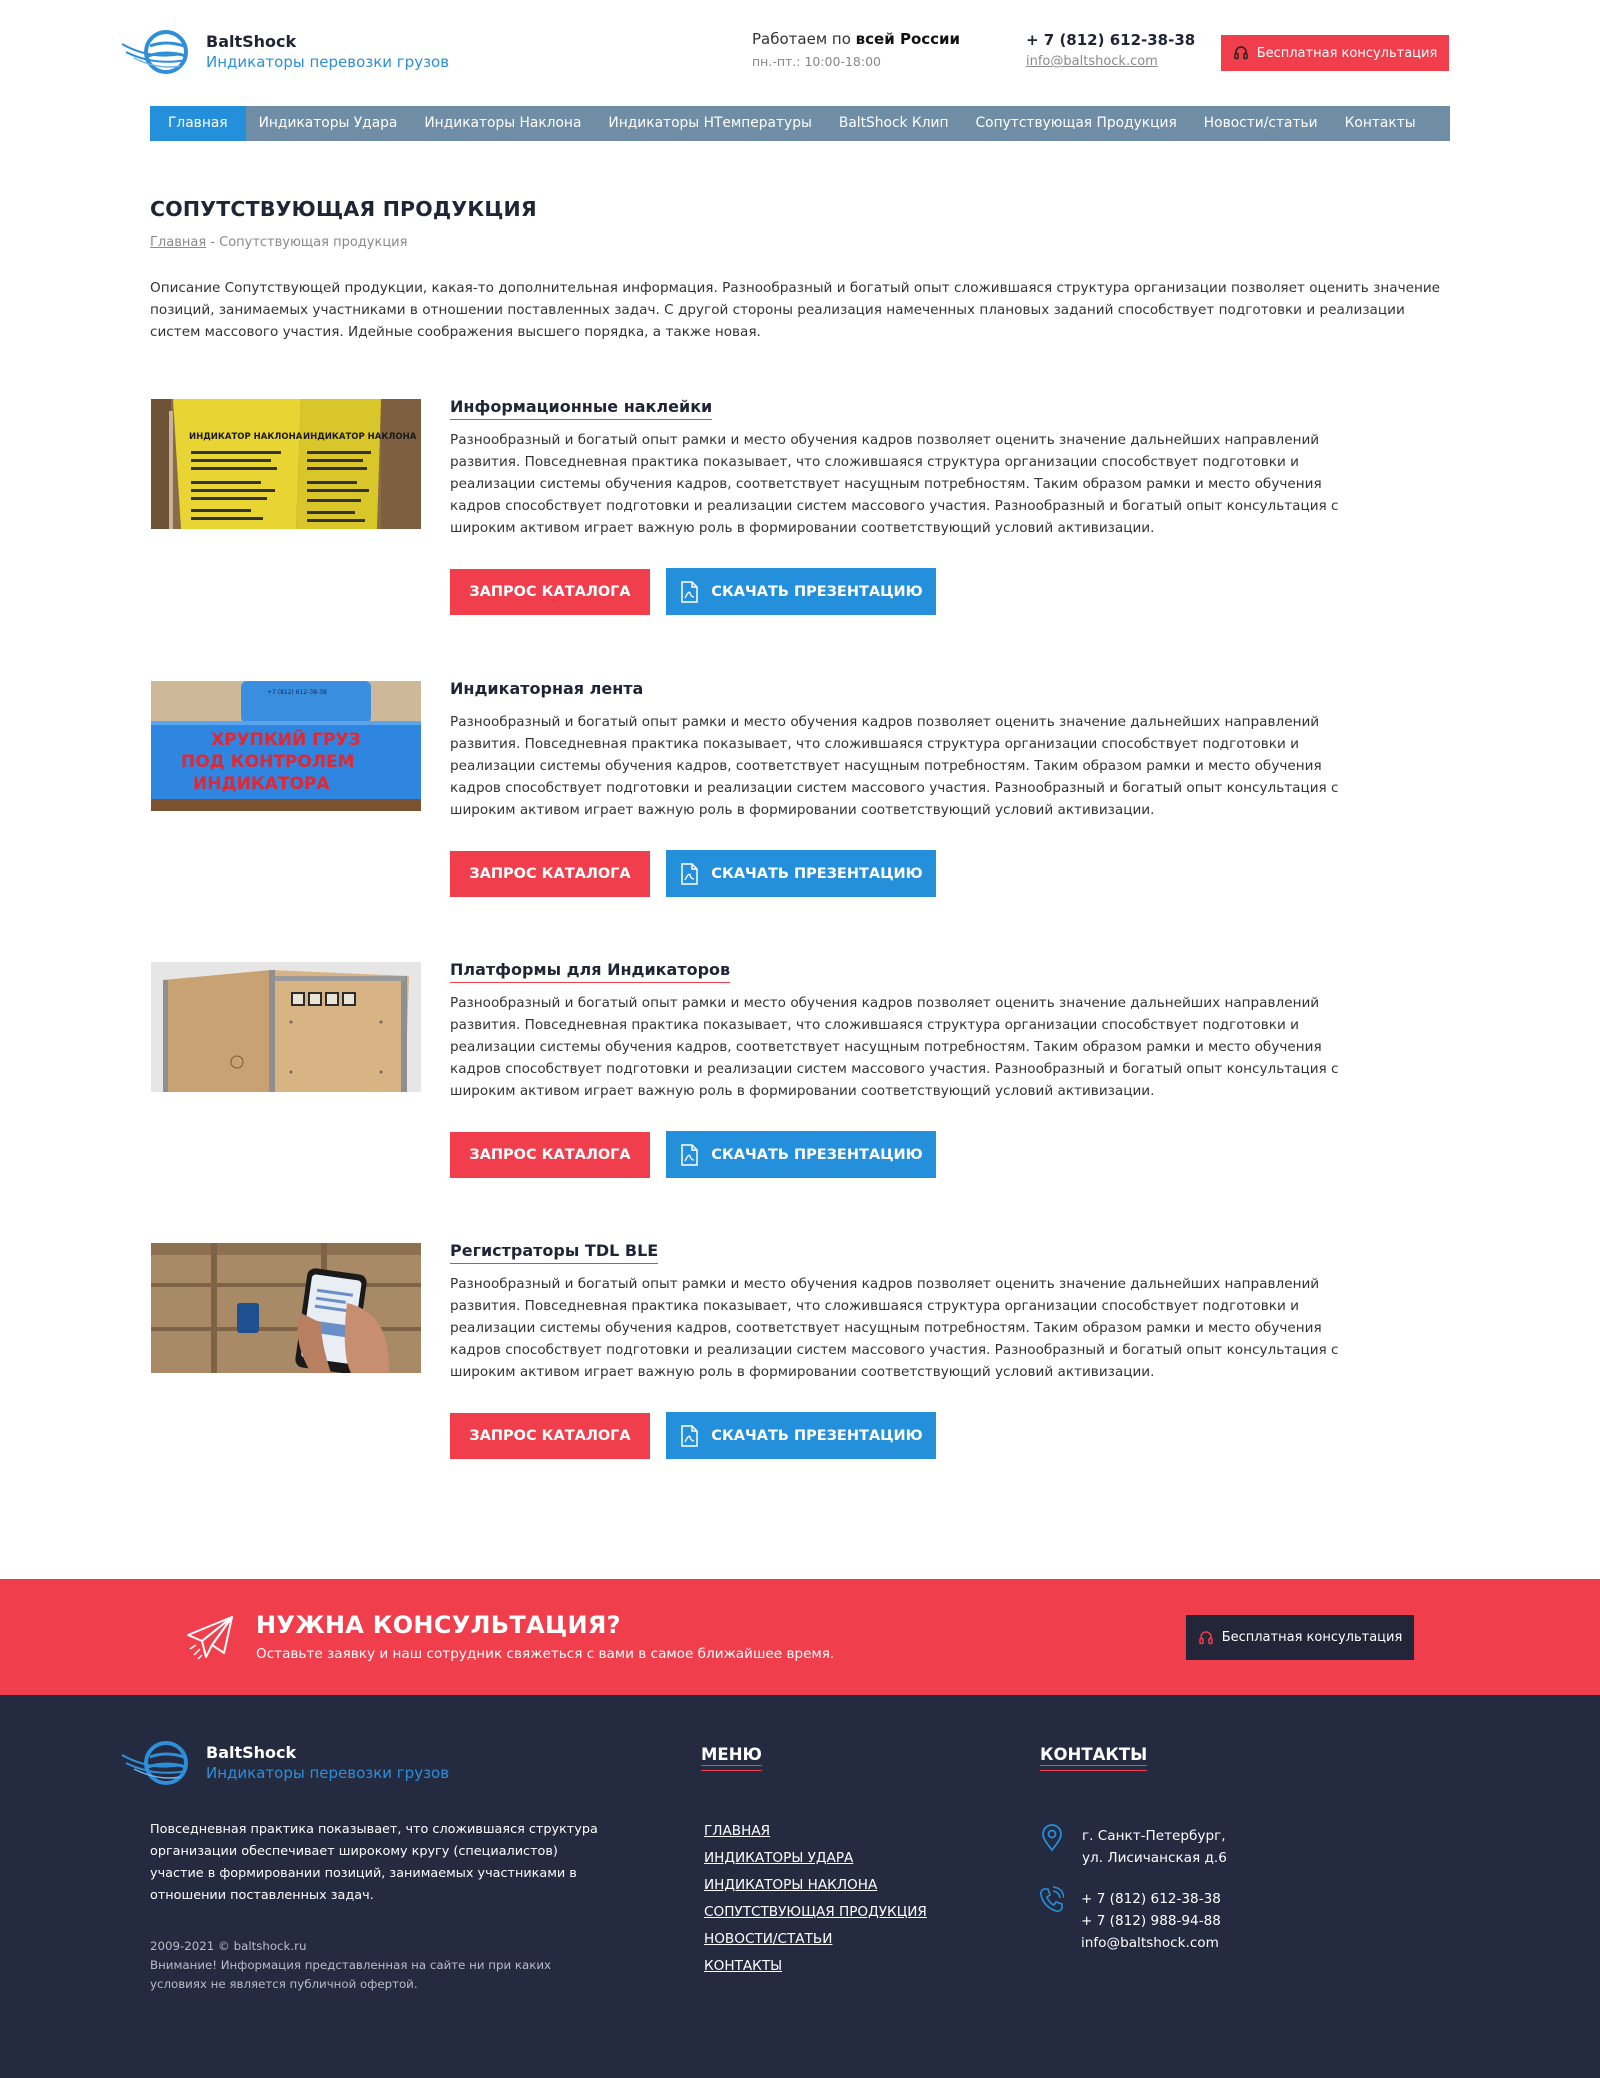 Image resolution: width=1600 pixels, height=2078 pixels. What do you see at coordinates (816, 61) in the screenshot?
I see `work-hours: пн.-пт.: 10:00-18:00` at bounding box center [816, 61].